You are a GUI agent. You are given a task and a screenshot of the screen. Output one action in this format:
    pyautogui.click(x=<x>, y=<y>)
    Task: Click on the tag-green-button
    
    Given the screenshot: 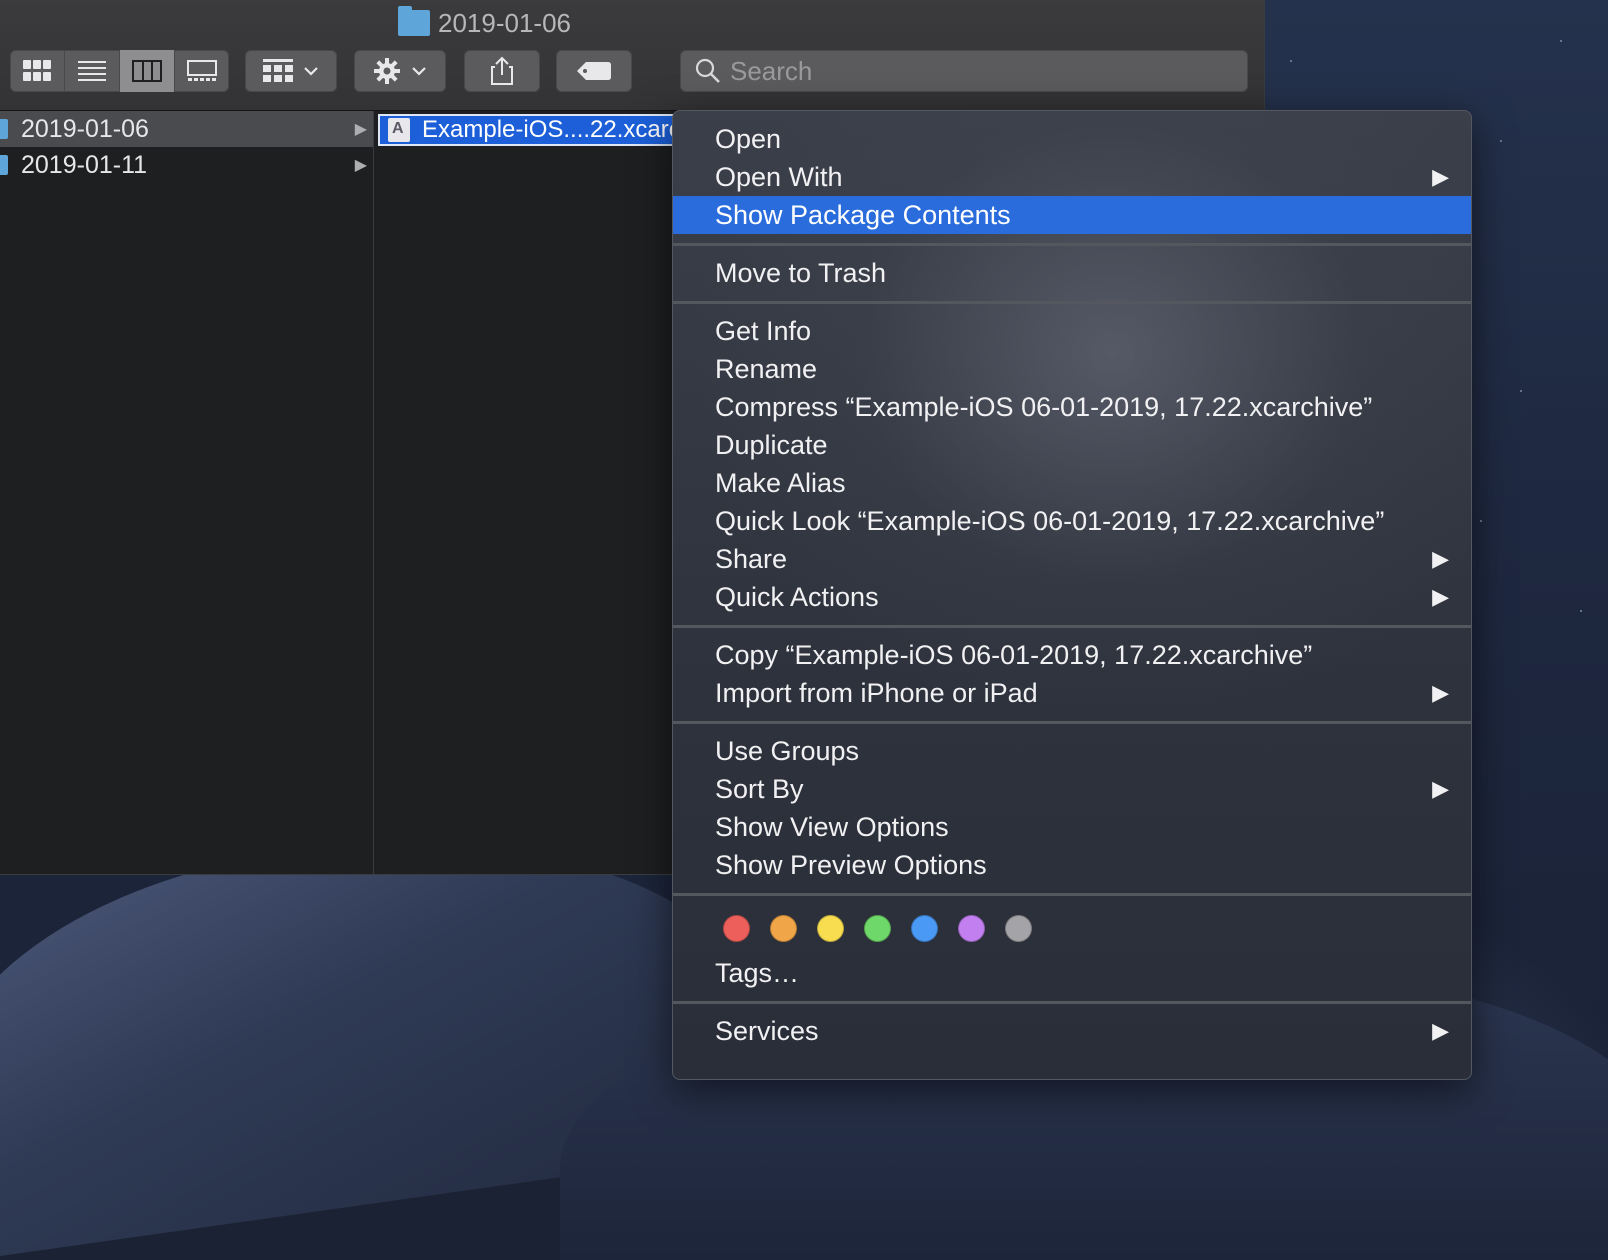 What is the action you would take?
    pyautogui.click(x=877, y=928)
    